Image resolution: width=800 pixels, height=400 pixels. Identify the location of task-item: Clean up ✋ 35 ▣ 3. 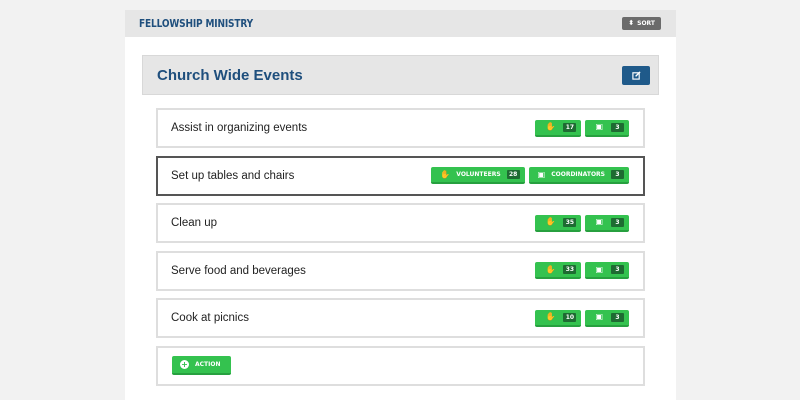
(400, 223).